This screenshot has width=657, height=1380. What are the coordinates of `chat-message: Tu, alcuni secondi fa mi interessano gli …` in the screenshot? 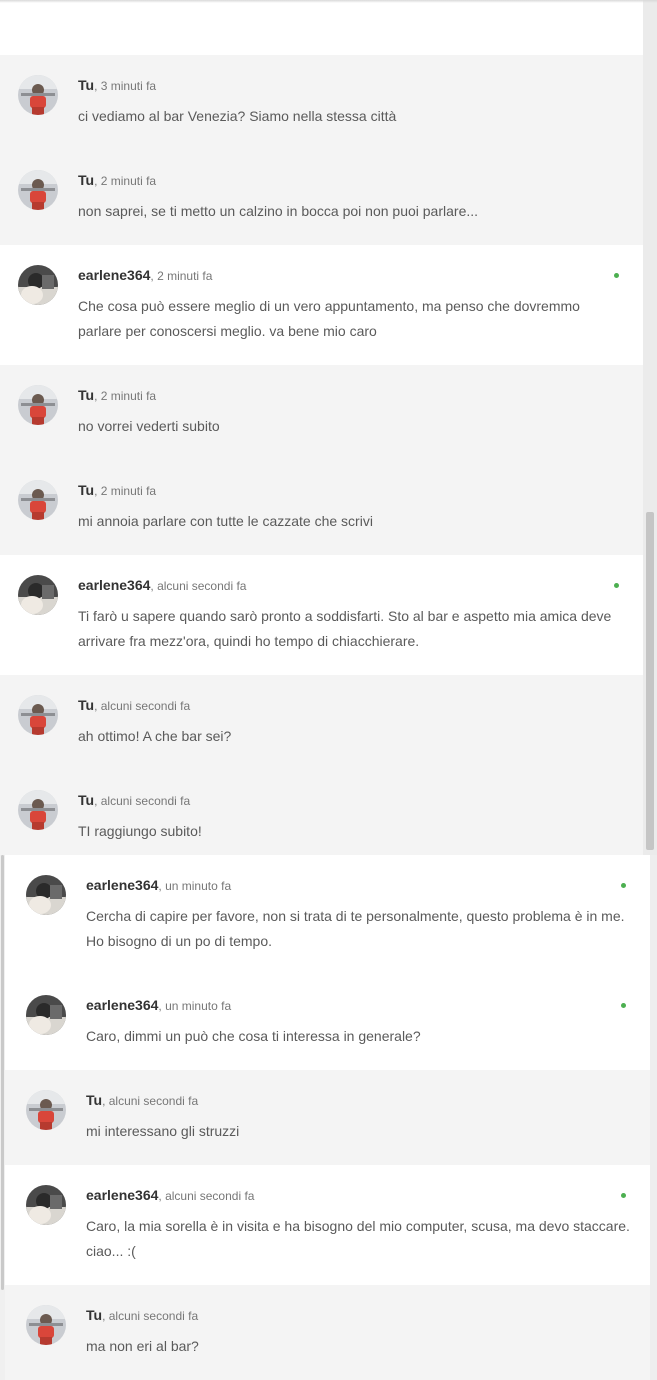 It's located at (327, 1117).